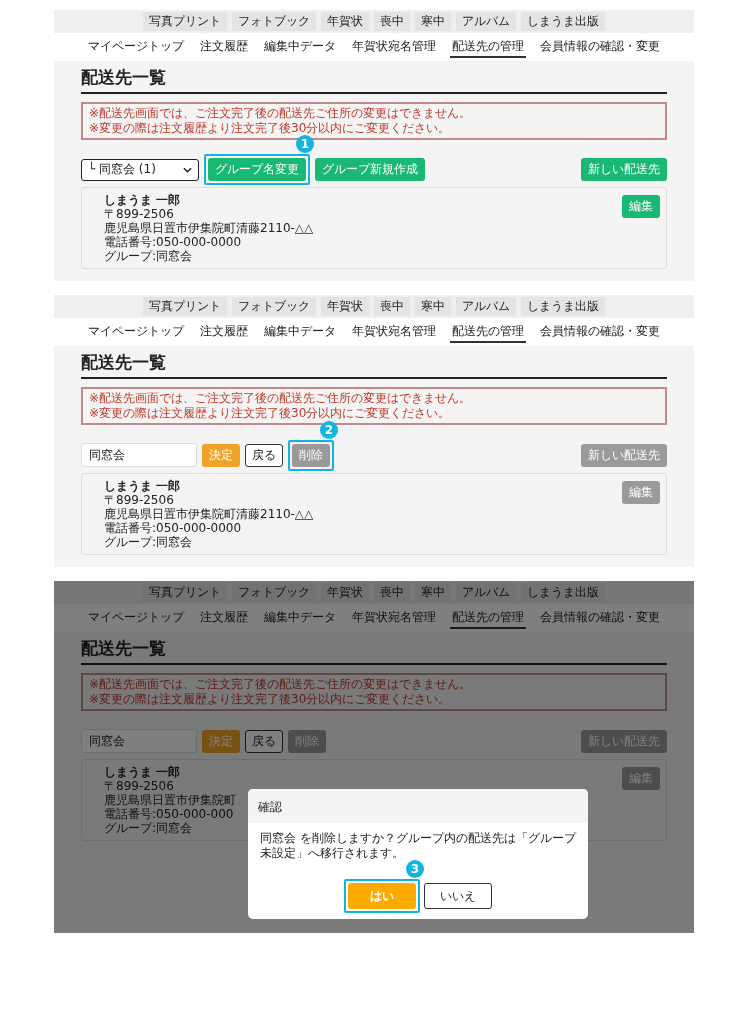 The height and width of the screenshot is (1025, 747). What do you see at coordinates (170, 800) in the screenshot?
I see `address-text: 鹿児島県日置市伊集院町` at bounding box center [170, 800].